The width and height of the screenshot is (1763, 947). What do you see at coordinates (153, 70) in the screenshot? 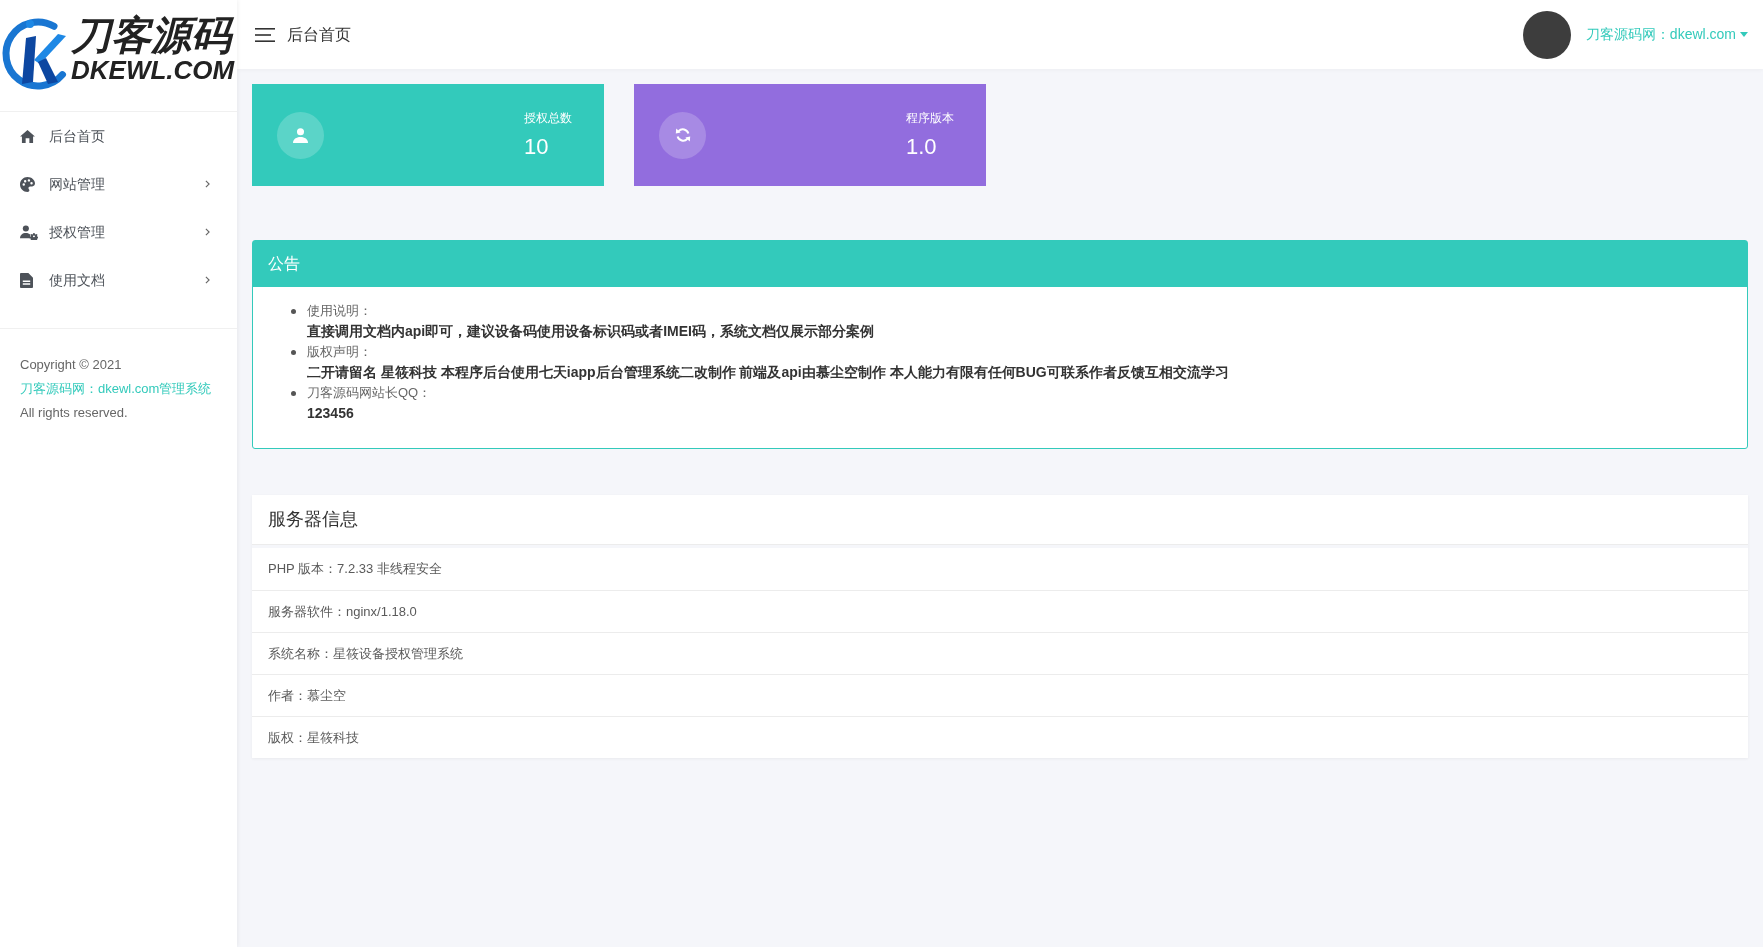
I see `logo-subtitle: DKEWL.COM` at bounding box center [153, 70].